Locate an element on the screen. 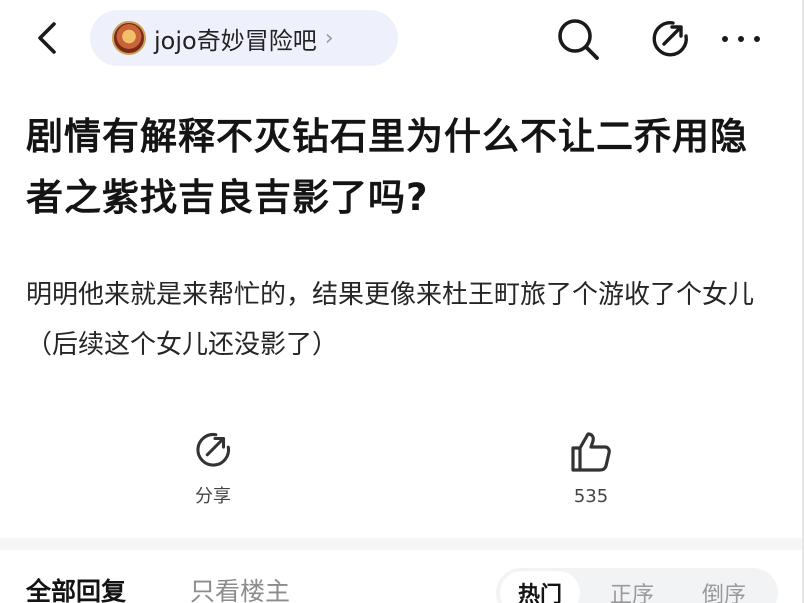  sort-toggle: 热门 正序 倒序 is located at coordinates (637, 585).